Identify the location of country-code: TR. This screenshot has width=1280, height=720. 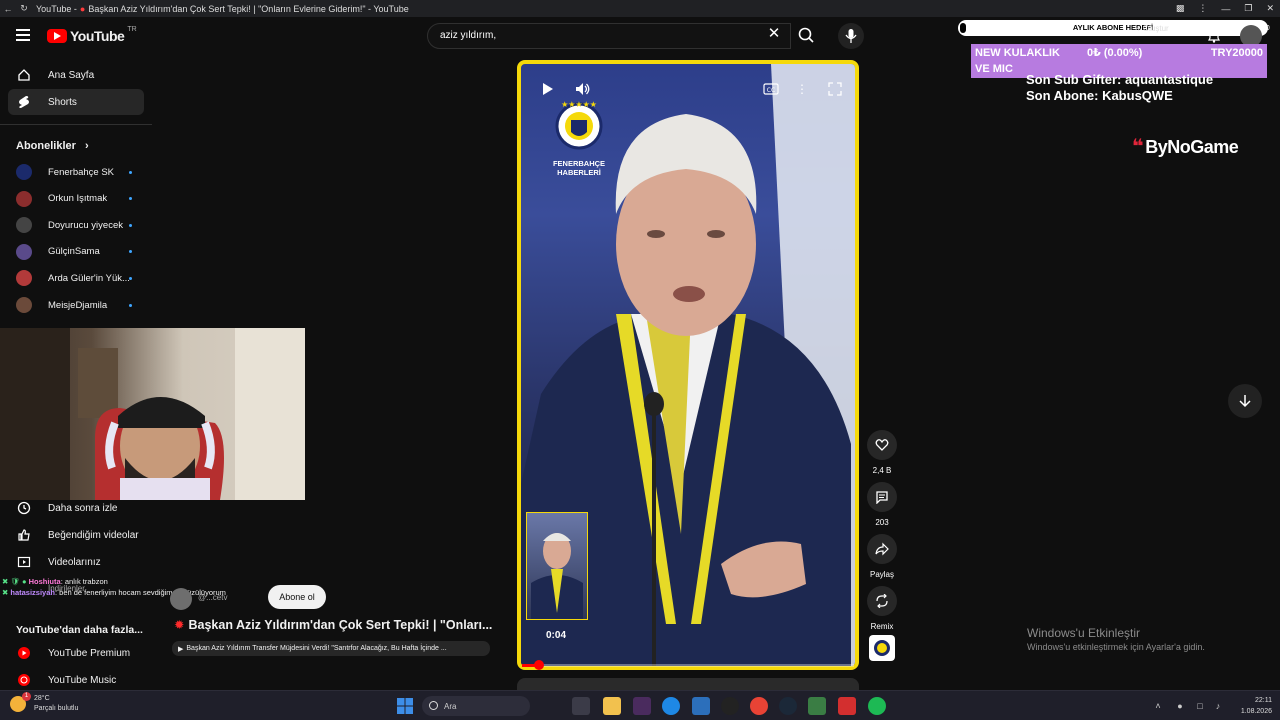
(132, 29).